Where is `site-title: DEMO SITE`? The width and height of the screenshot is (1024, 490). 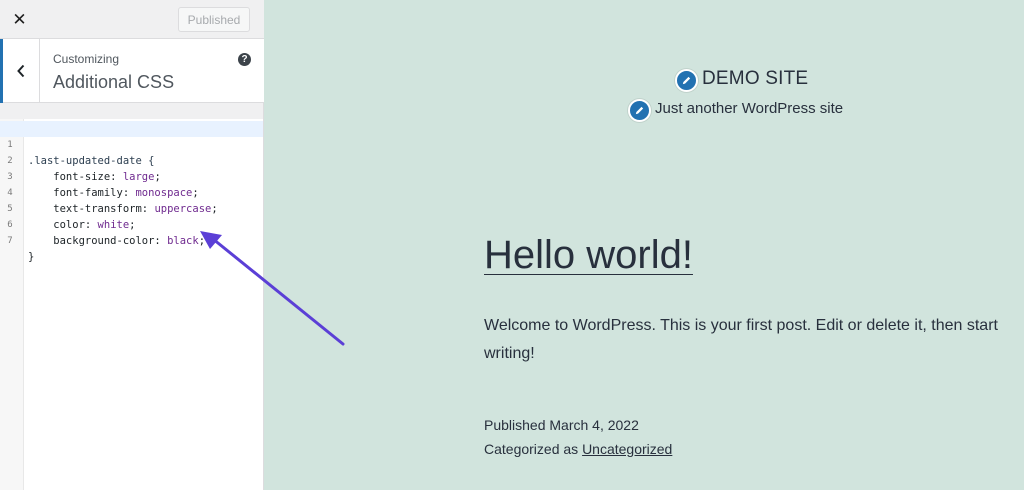 site-title: DEMO SITE is located at coordinates (755, 79).